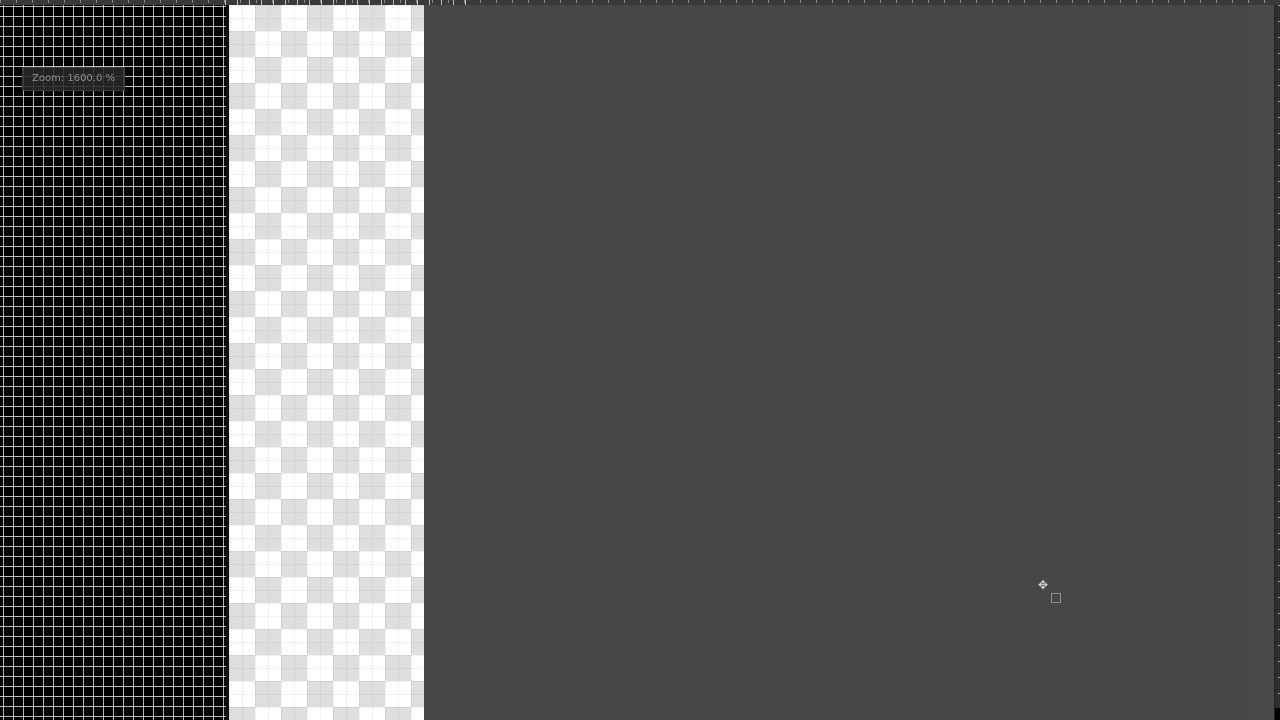 The height and width of the screenshot is (720, 1280). What do you see at coordinates (1043, 585) in the screenshot?
I see `move-crosshair-icon: ✥` at bounding box center [1043, 585].